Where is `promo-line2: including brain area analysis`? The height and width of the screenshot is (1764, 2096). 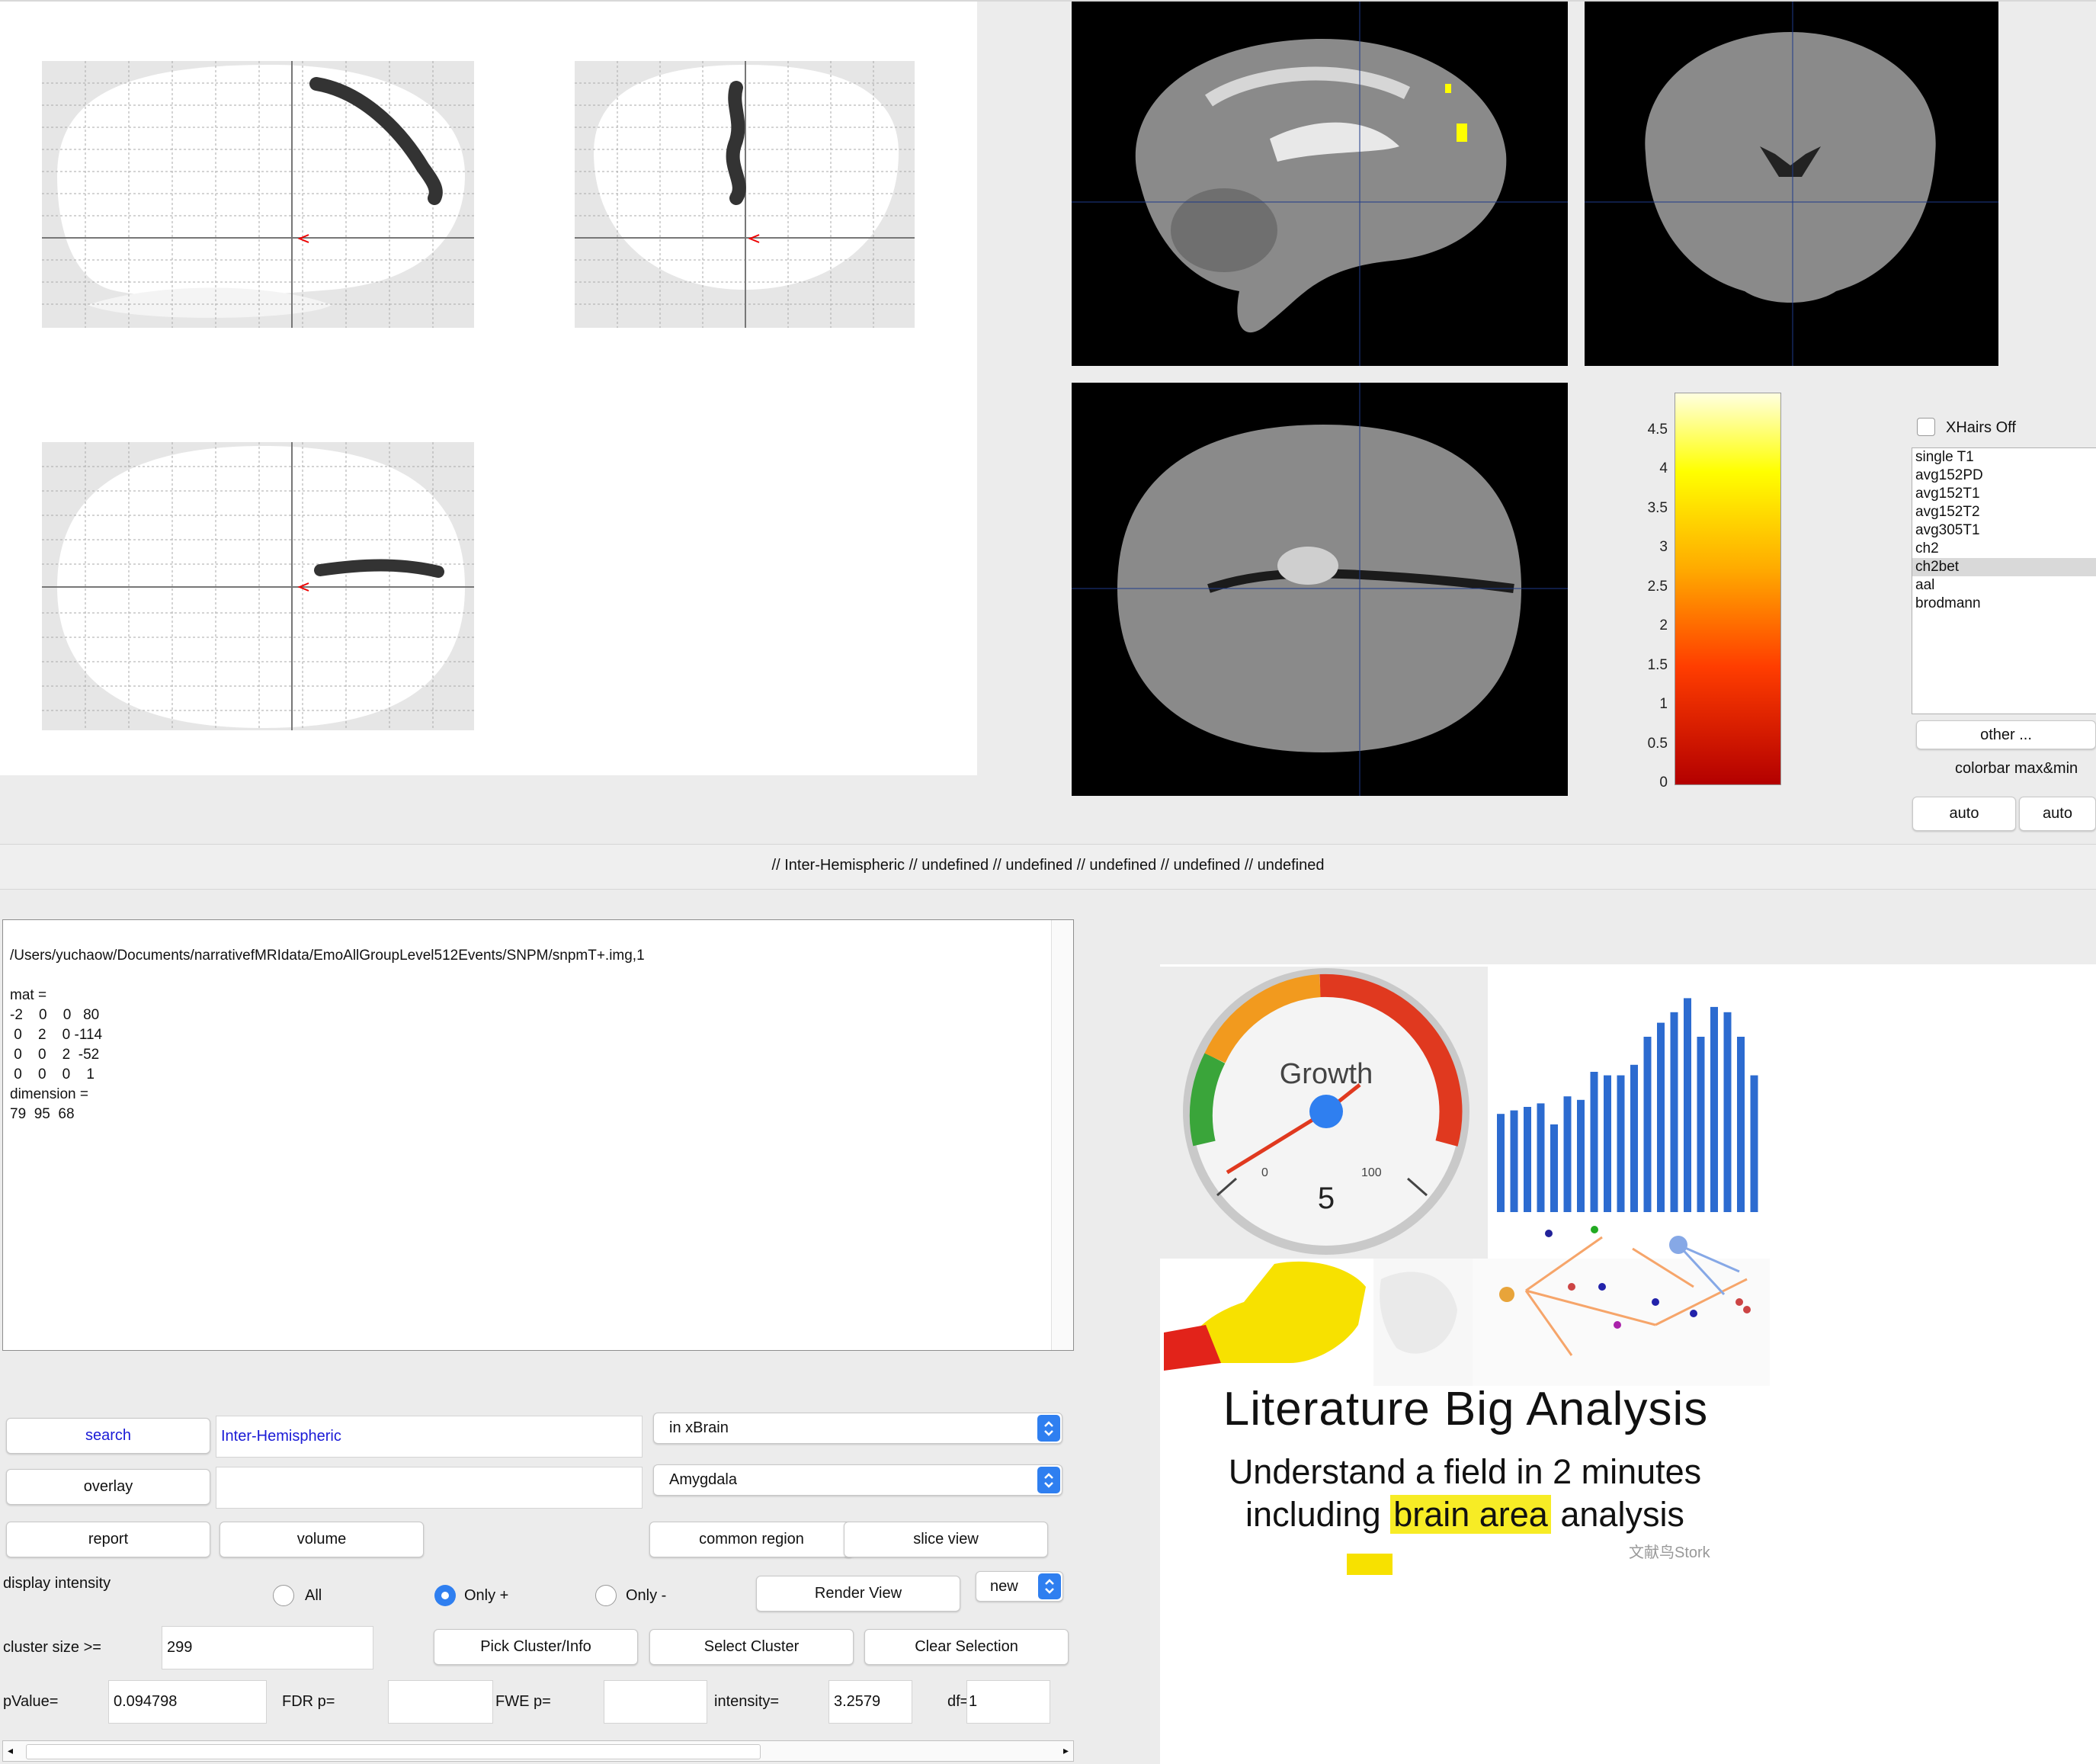 promo-line2: including brain area analysis is located at coordinates (1465, 1515).